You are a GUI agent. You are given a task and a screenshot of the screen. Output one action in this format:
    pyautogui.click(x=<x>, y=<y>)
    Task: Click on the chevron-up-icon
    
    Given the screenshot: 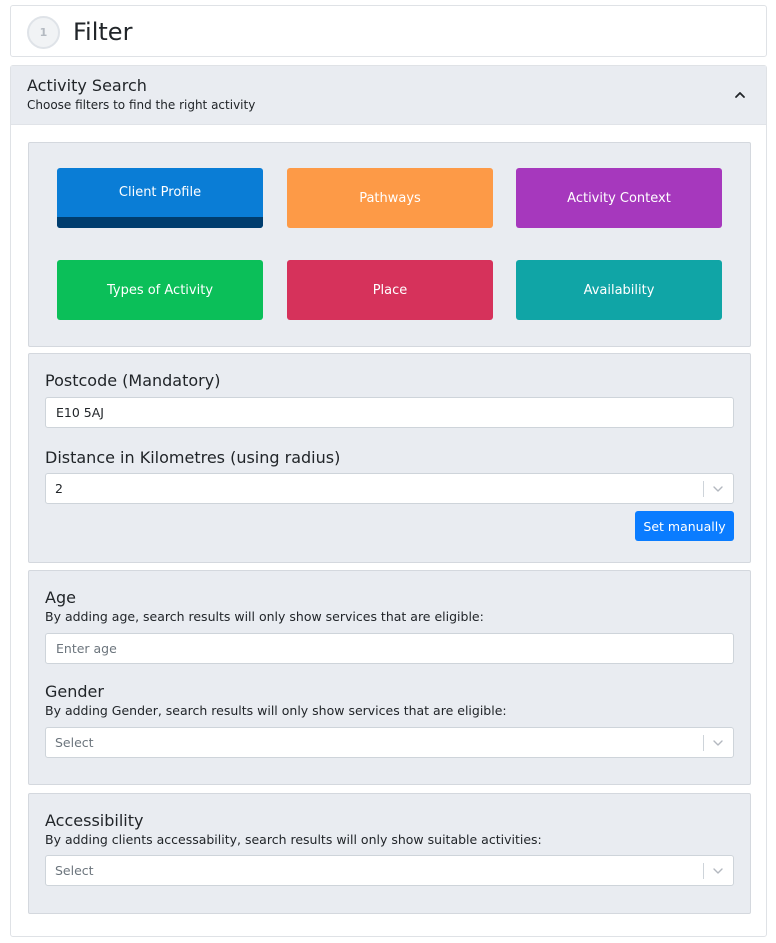 What is the action you would take?
    pyautogui.click(x=740, y=95)
    